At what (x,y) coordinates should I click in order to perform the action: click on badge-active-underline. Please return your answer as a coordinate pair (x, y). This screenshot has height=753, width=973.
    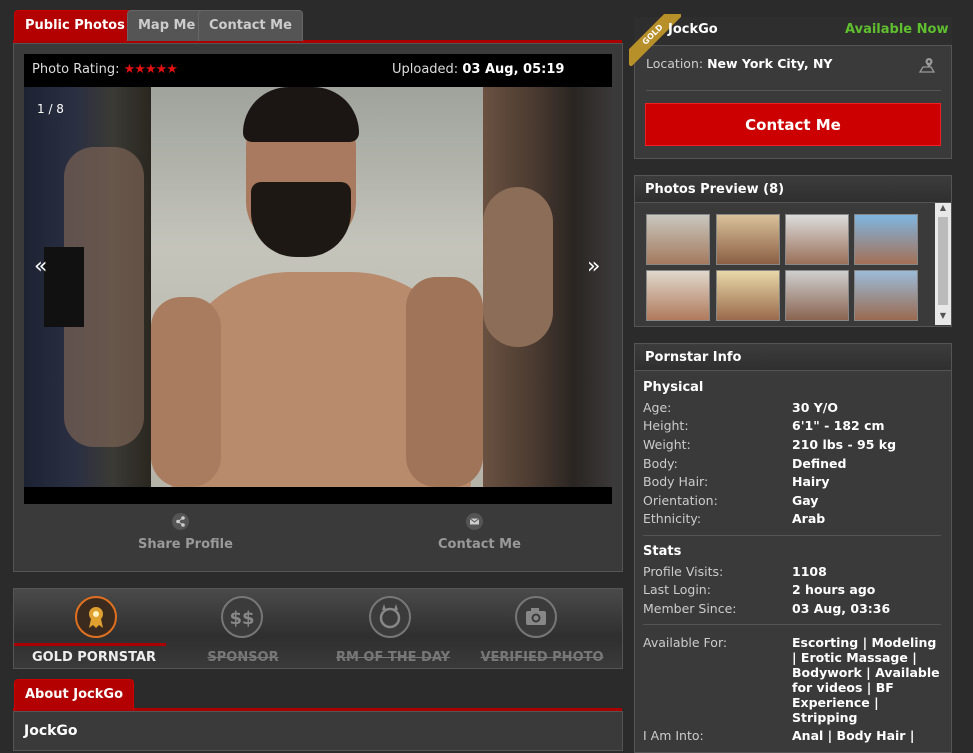
    Looking at the image, I should click on (90, 644).